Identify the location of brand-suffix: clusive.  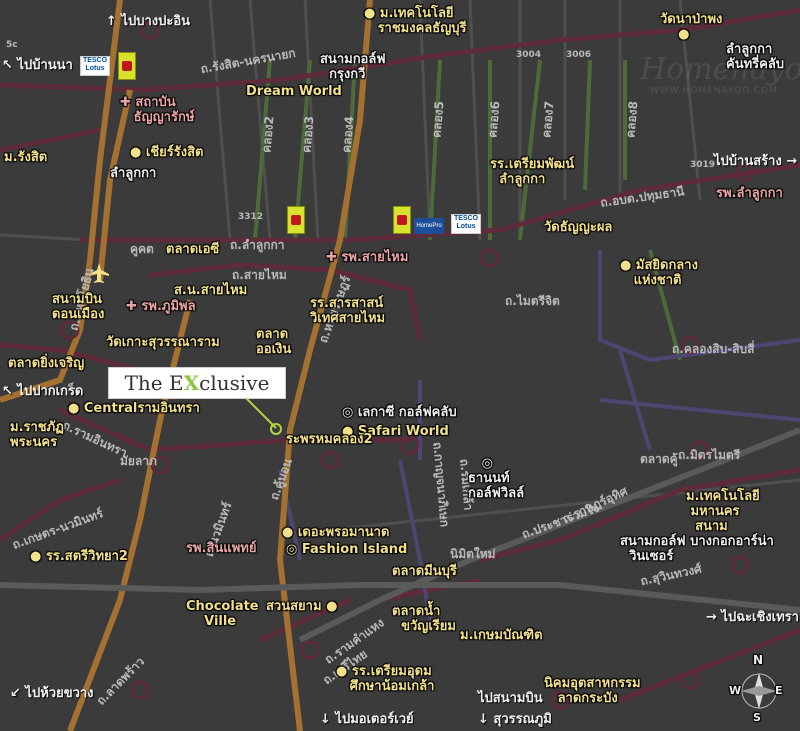
(234, 383).